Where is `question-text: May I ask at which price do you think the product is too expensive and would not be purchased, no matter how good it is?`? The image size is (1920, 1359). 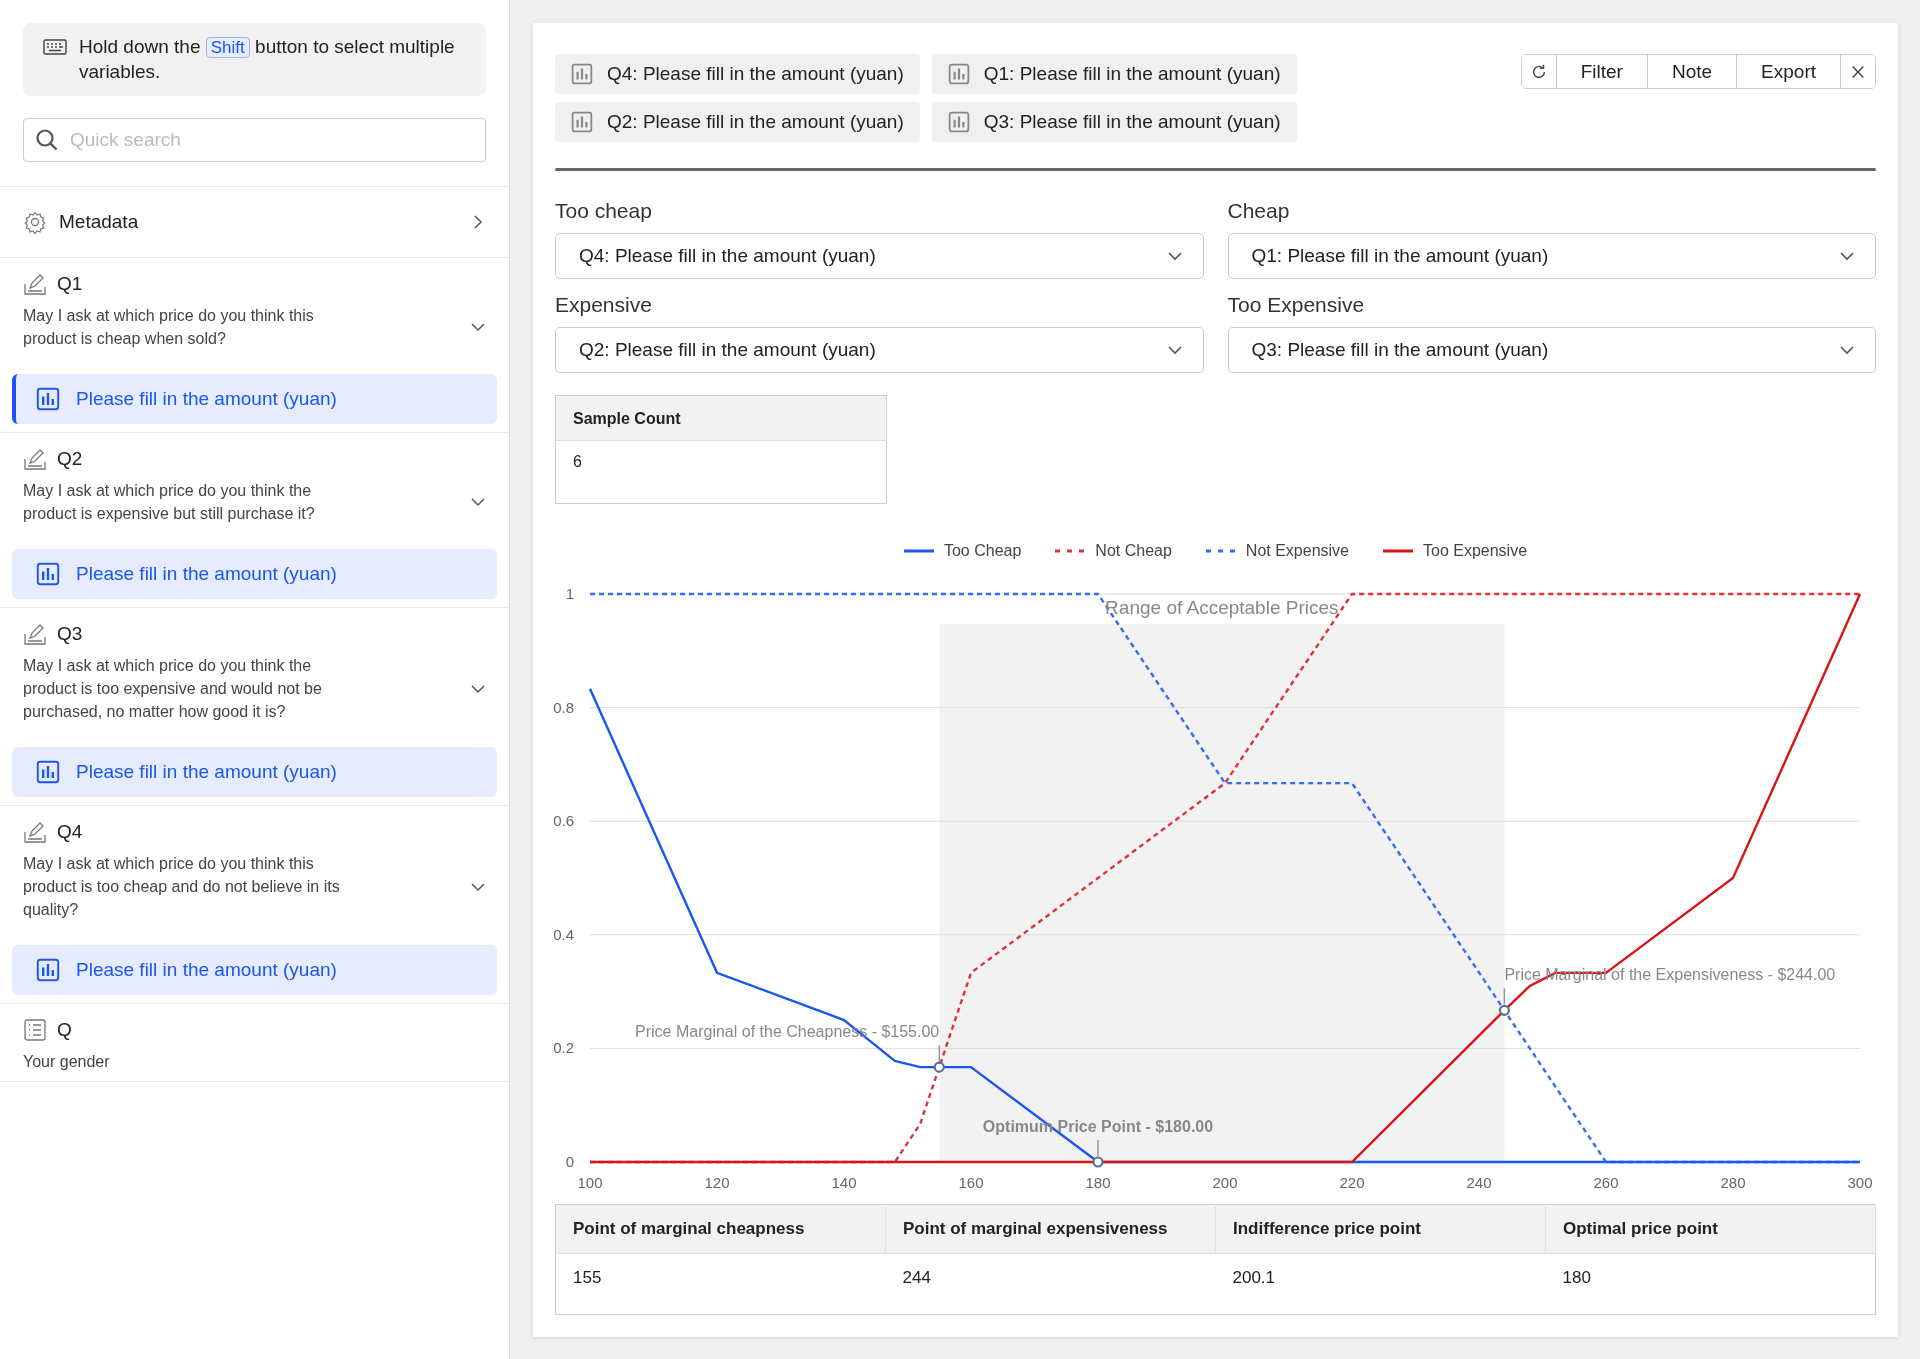
question-text: May I ask at which price do you think the product is too expensive and would not be purchased, no matter how good it is? is located at coordinates (173, 689).